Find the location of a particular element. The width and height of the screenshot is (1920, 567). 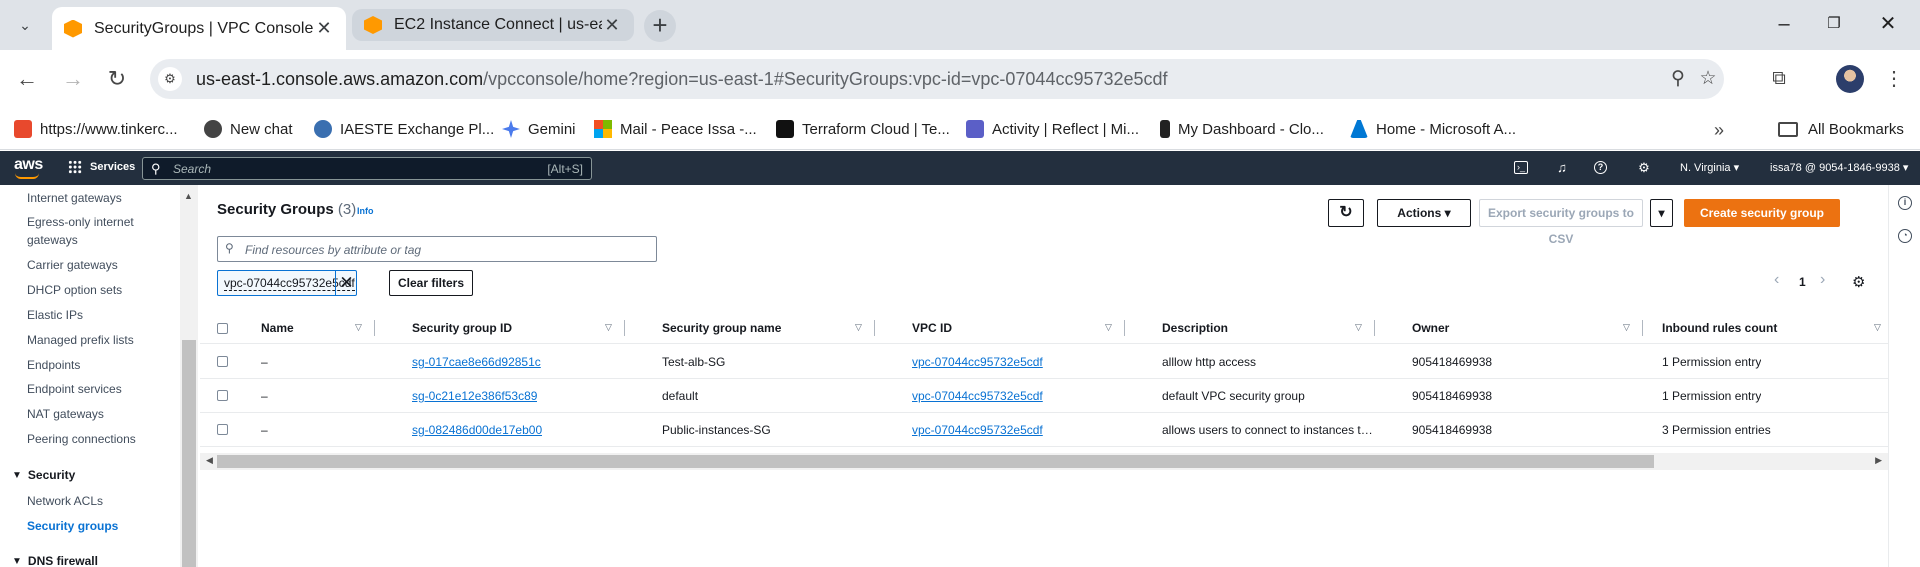

sidebar-item-internet-gateways: Internet gateways is located at coordinates (87, 198).